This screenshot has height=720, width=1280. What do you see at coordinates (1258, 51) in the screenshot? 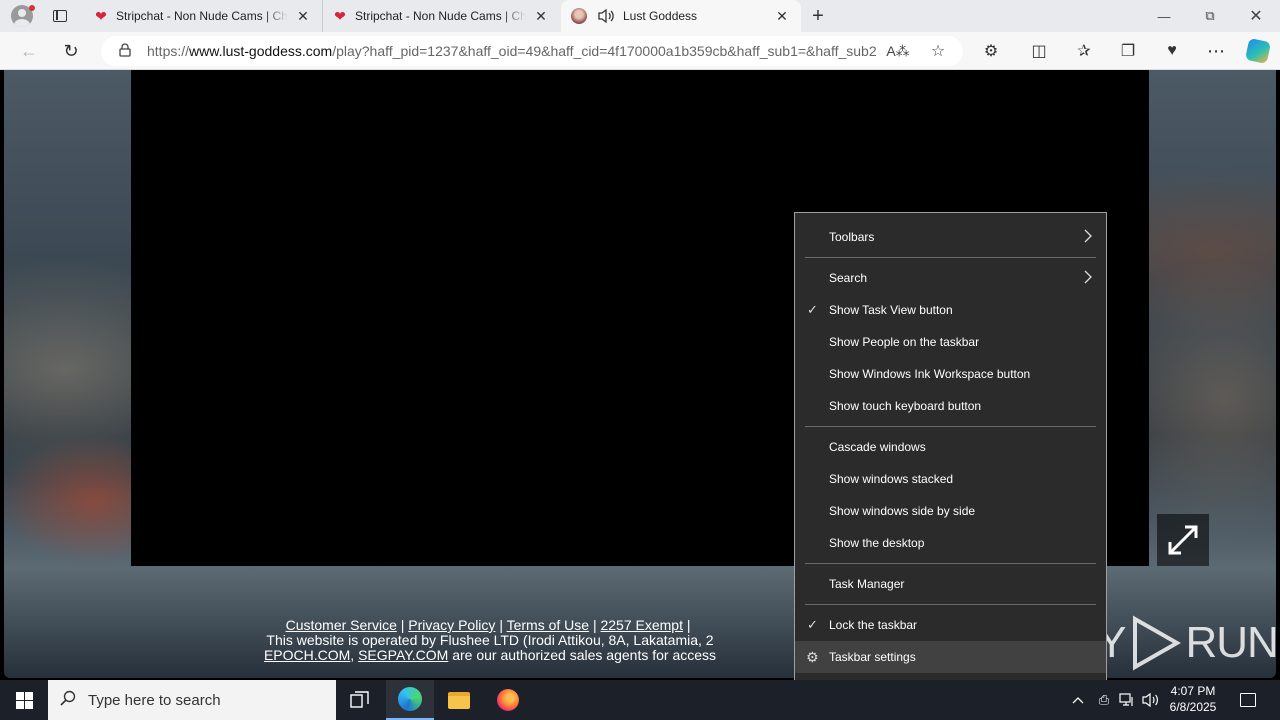
I see `copilot-icon` at bounding box center [1258, 51].